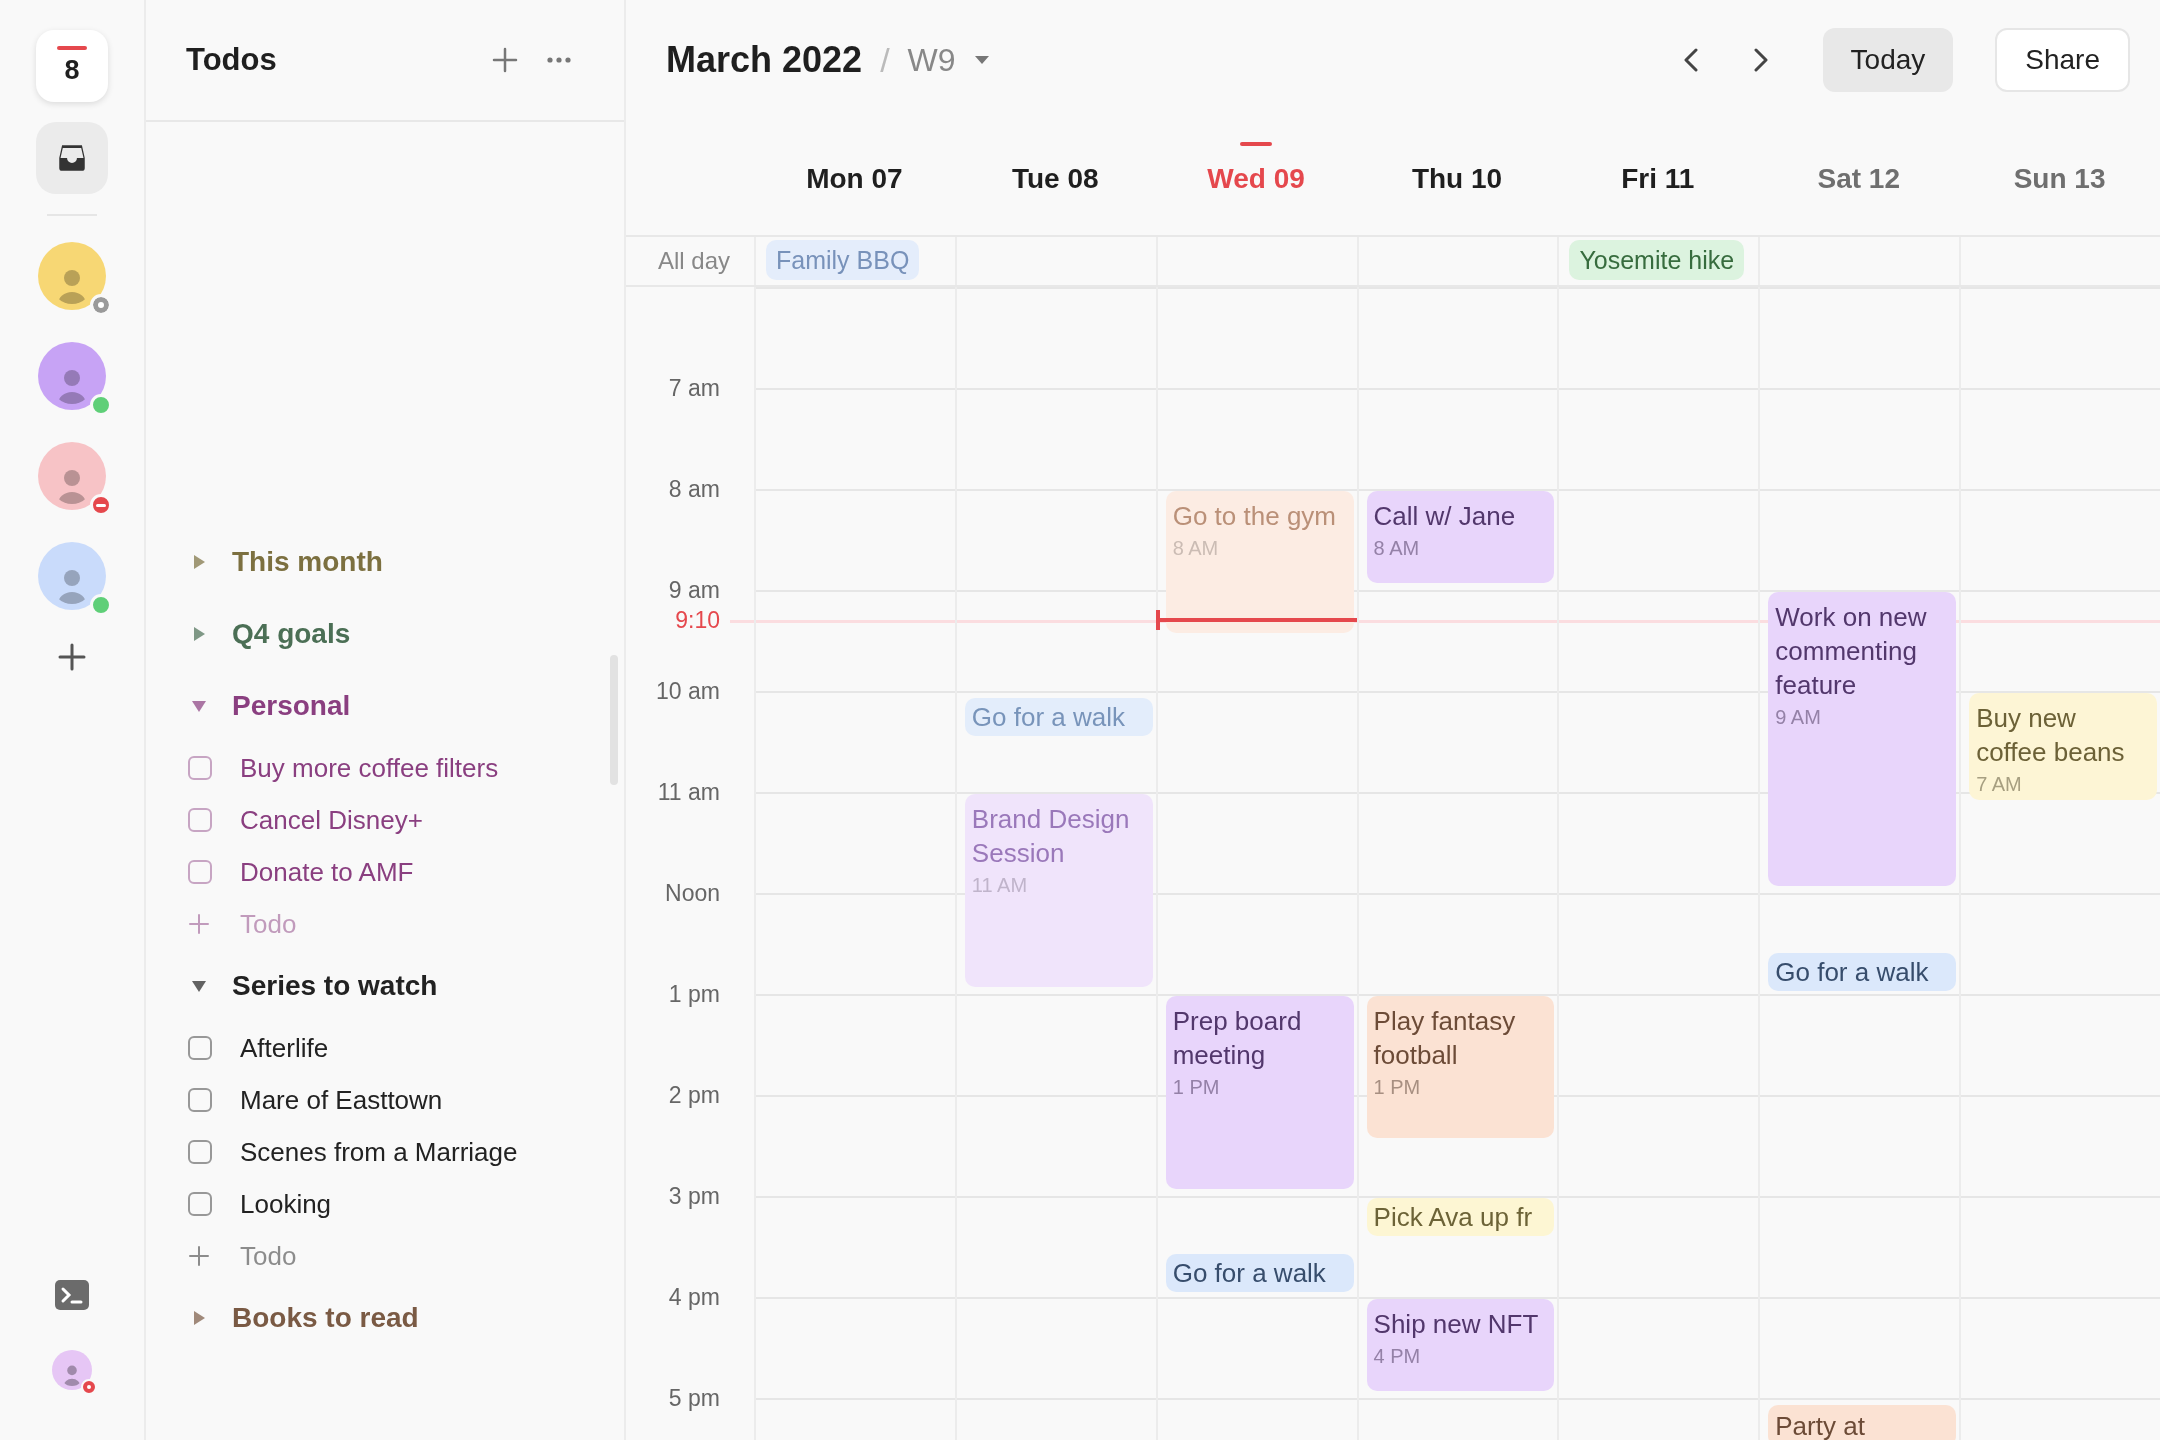 The image size is (2160, 1440). Describe the element at coordinates (1254, 516) in the screenshot. I see `event-title: Go to the gym` at that location.